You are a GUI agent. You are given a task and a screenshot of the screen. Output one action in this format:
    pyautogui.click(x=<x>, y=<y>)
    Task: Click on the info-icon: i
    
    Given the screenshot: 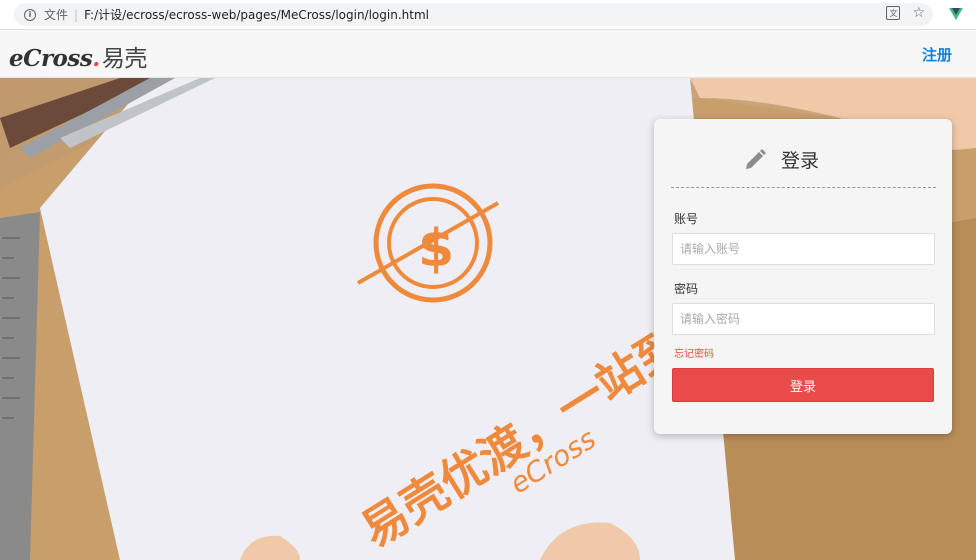 What is the action you would take?
    pyautogui.click(x=30, y=14)
    